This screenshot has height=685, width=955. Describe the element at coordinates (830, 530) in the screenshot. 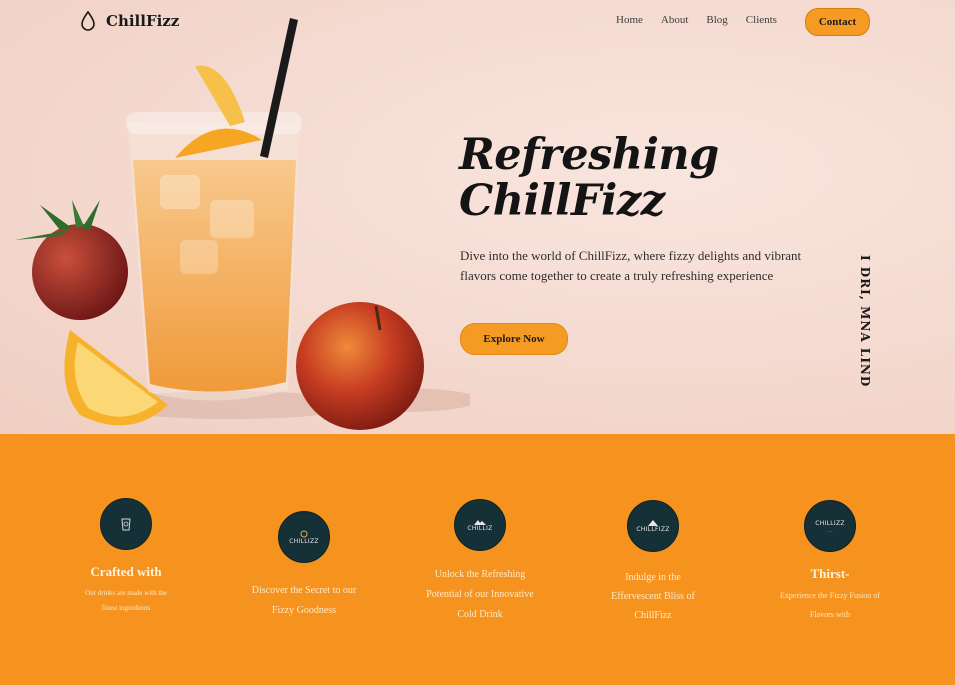

I see `badge-sub-line: ——` at that location.